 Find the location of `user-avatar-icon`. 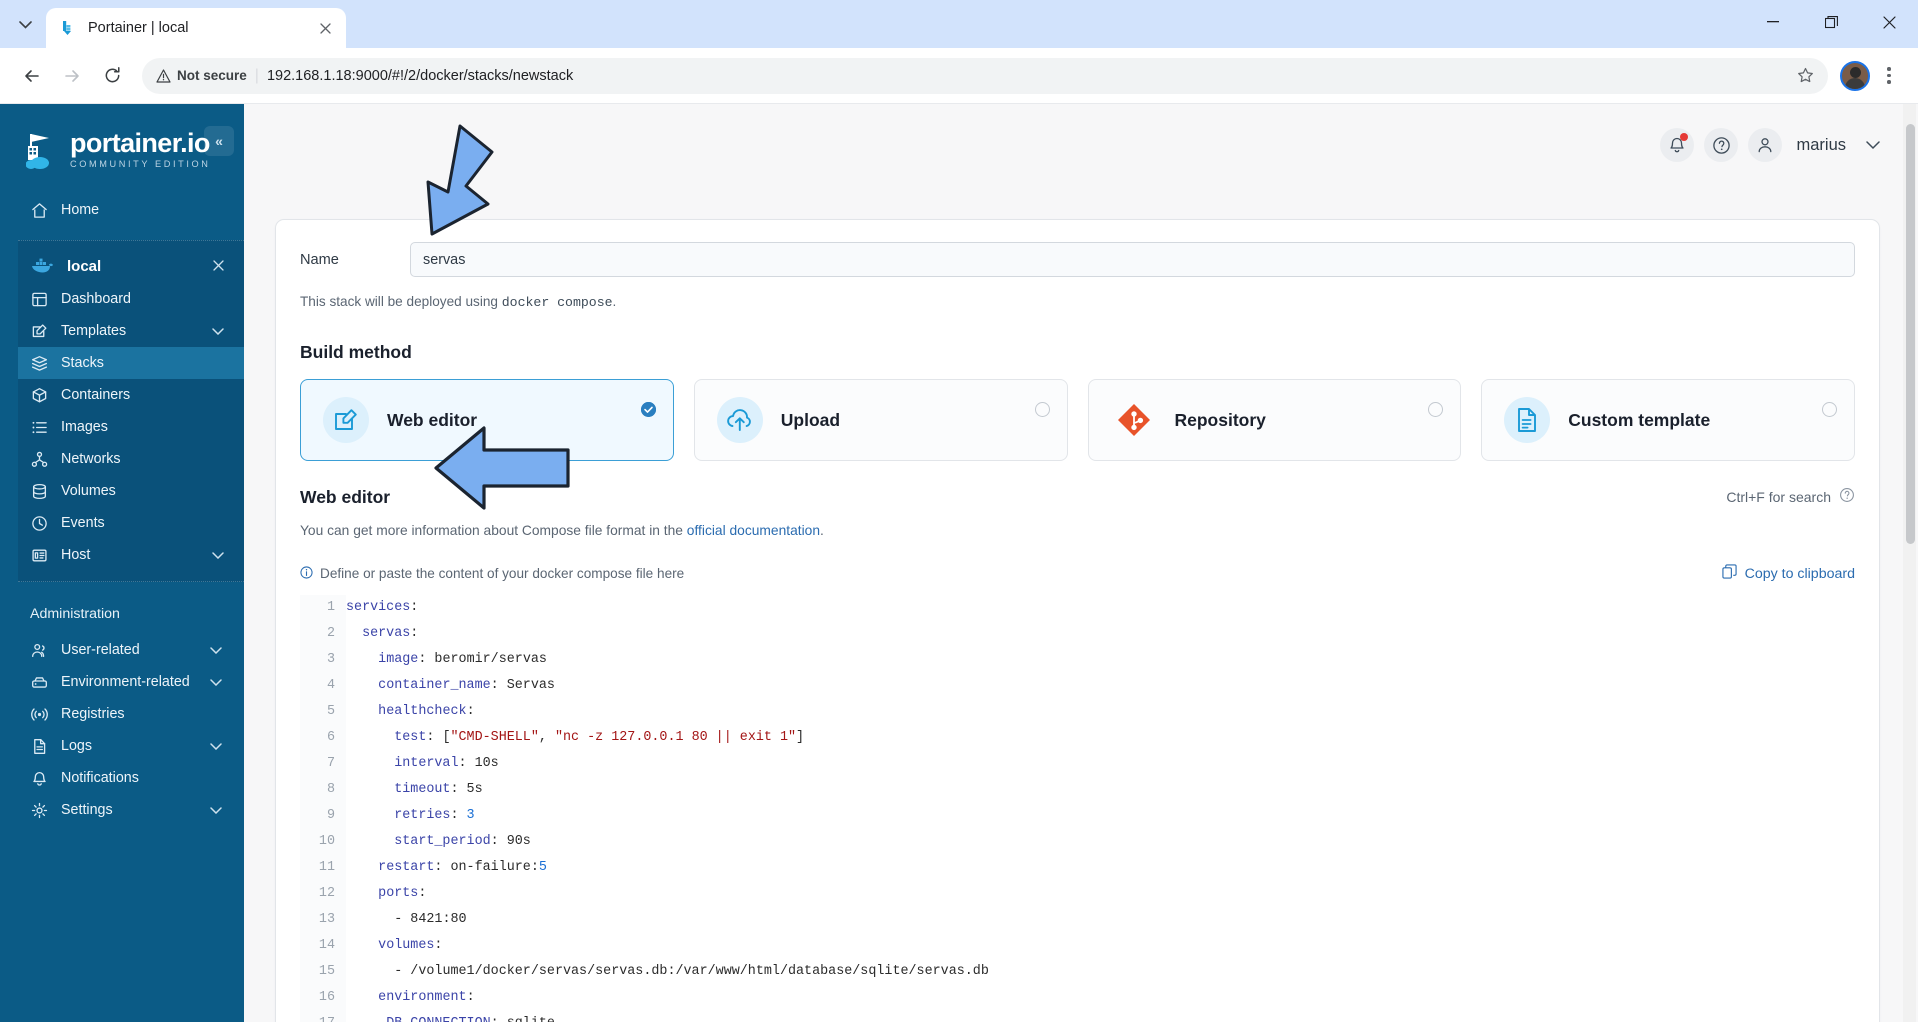

user-avatar-icon is located at coordinates (1765, 145).